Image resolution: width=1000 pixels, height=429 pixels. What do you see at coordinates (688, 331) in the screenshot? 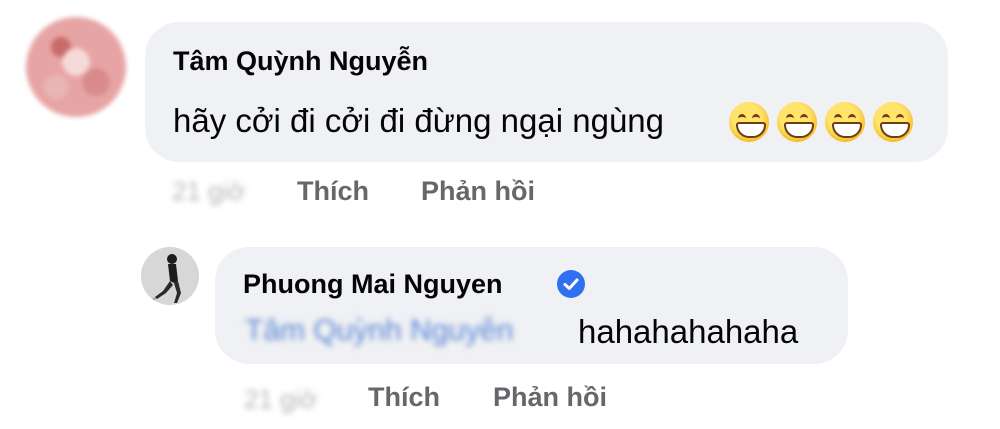
I see `reply-text: hahahahahaha` at bounding box center [688, 331].